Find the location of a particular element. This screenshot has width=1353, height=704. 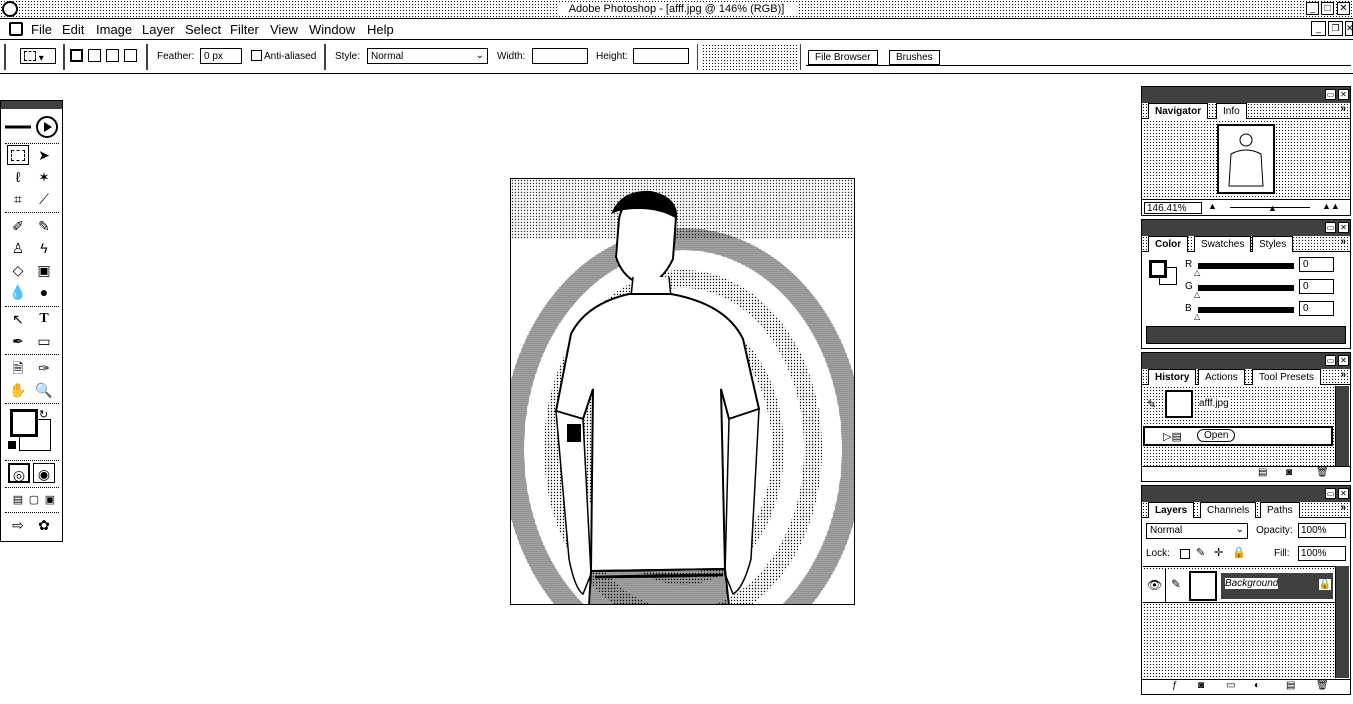

tab-tool-presets: Tool Presets is located at coordinates (1287, 377).